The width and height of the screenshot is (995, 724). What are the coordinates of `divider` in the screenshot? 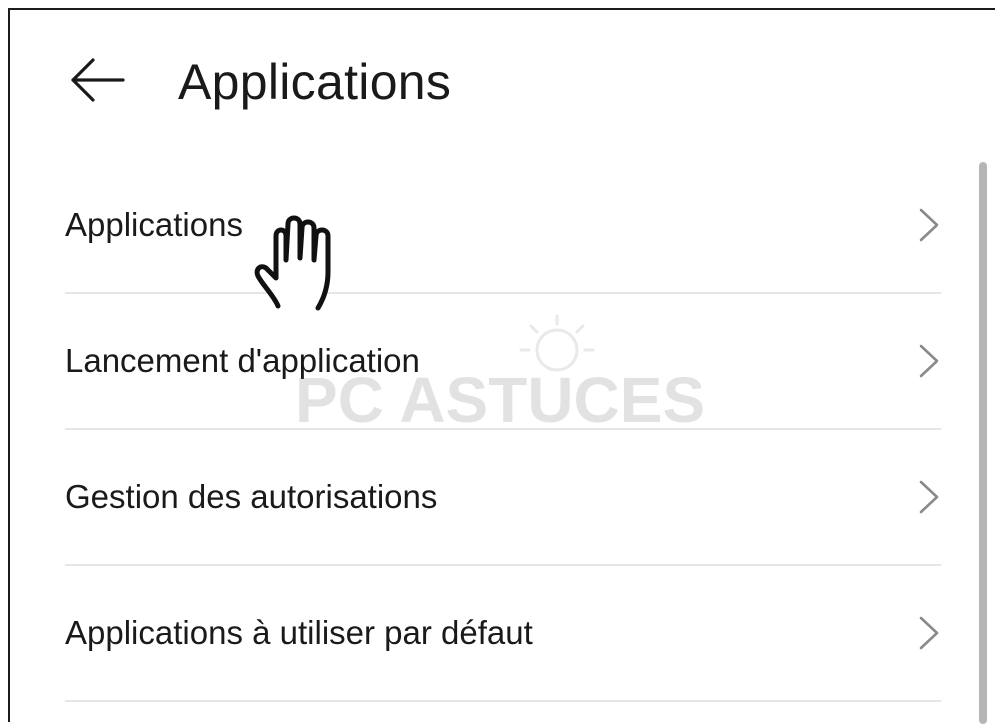 It's located at (503, 701).